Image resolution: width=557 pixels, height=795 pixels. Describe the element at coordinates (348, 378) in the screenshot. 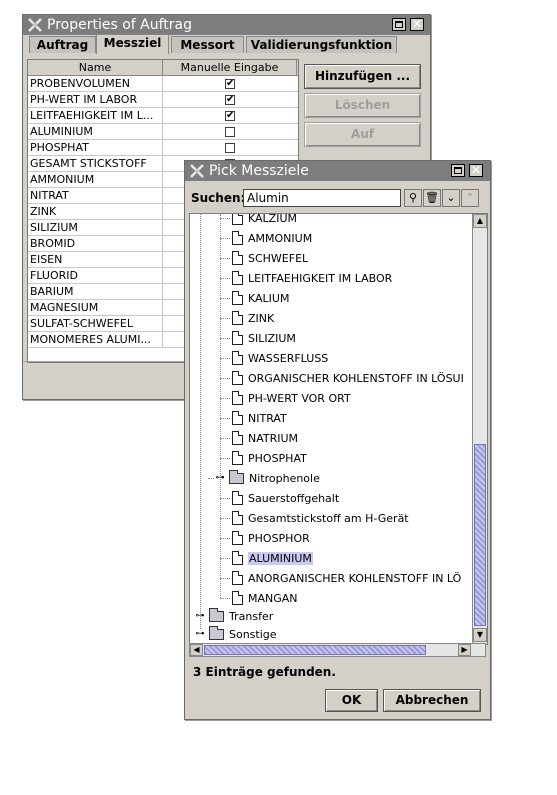

I see `tree-item: ORGANISCHER KOHLENSTOFF IN LÖSUI` at that location.